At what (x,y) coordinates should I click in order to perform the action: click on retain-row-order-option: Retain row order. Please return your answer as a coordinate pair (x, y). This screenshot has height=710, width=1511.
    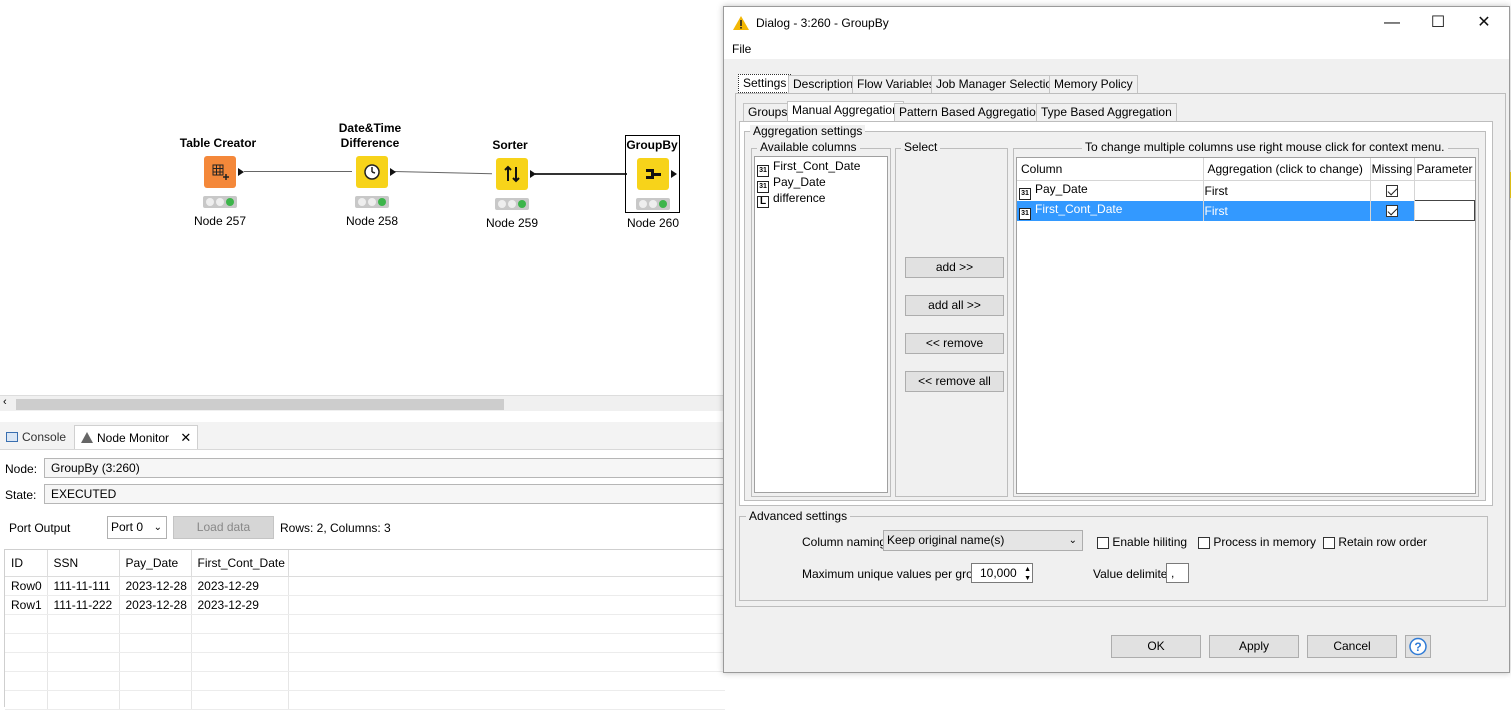
    Looking at the image, I should click on (1375, 542).